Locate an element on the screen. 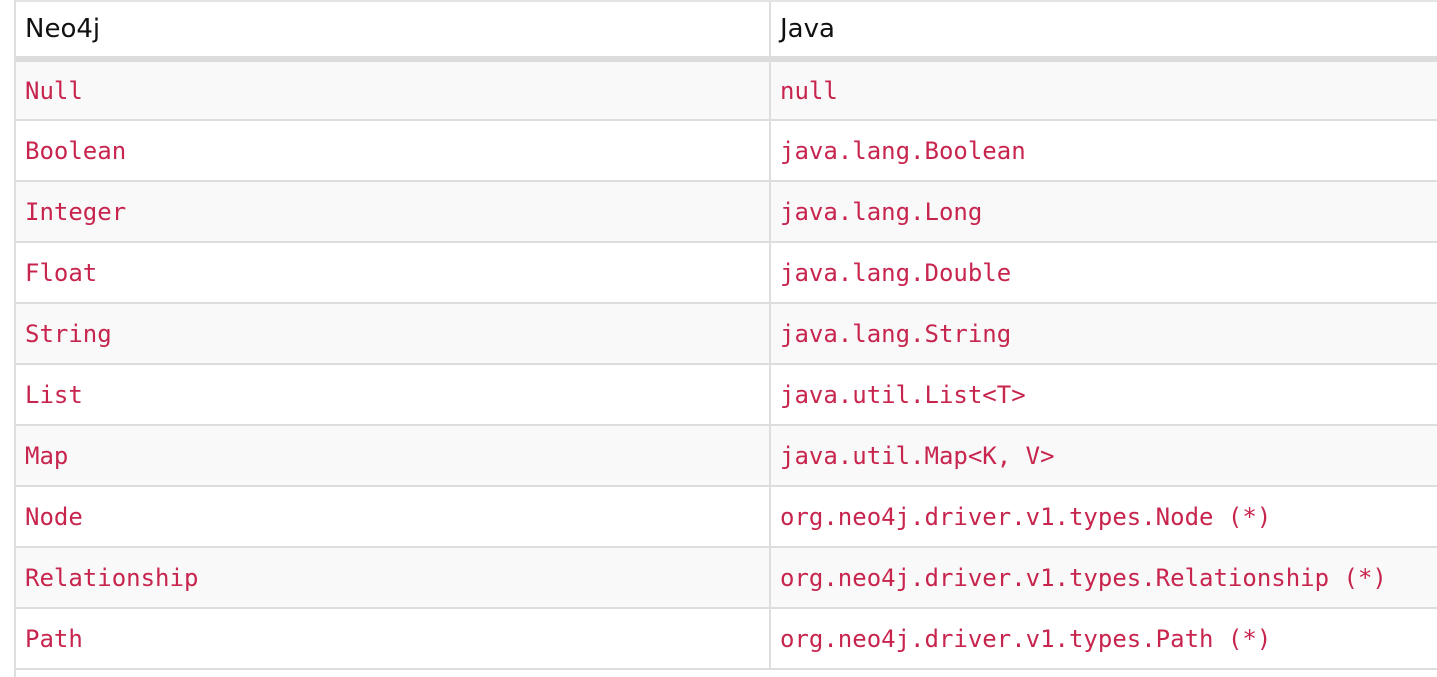 This screenshot has height=677, width=1437. java-type-cell: null is located at coordinates (1103, 90).